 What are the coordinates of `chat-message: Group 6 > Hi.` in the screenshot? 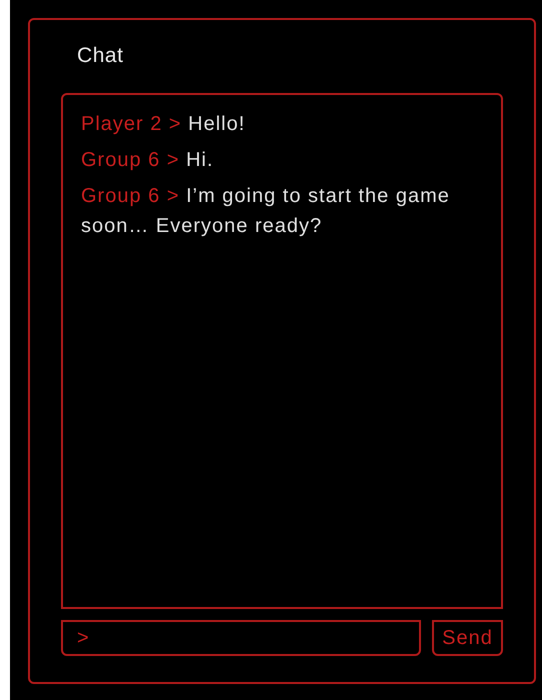 It's located at (148, 160).